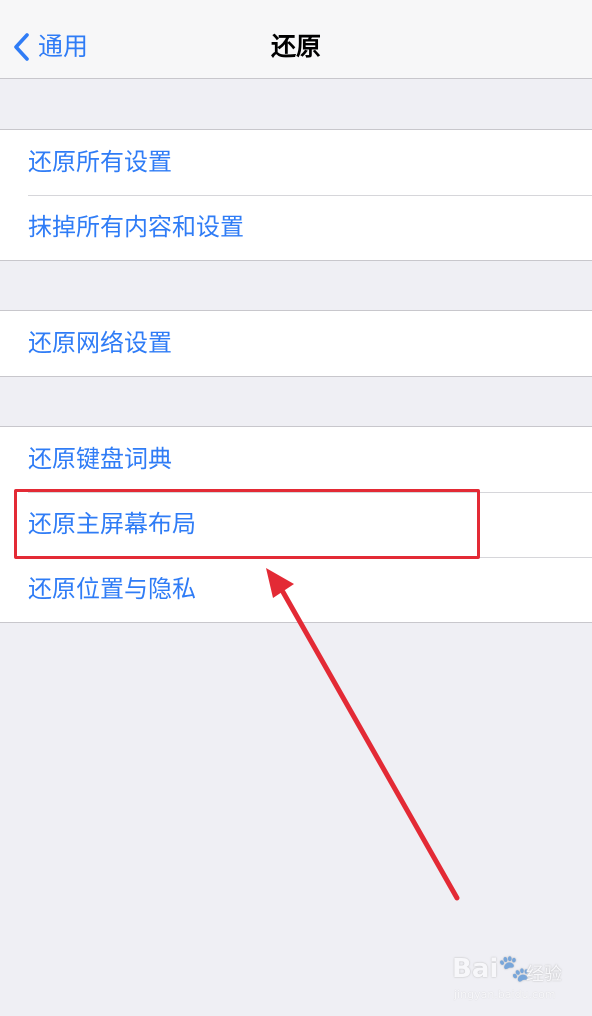 Image resolution: width=592 pixels, height=1016 pixels. I want to click on baidu-watermark: Bai🐾 经验 jingyan.baidu.com, so click(517, 978).